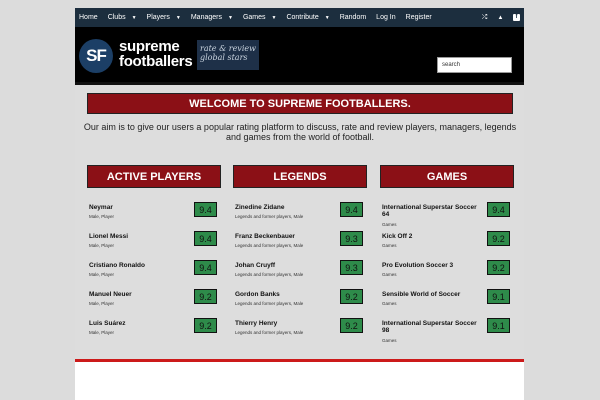 The width and height of the screenshot is (600, 400). What do you see at coordinates (260, 17) in the screenshot?
I see `nav-games: Games ▼` at bounding box center [260, 17].